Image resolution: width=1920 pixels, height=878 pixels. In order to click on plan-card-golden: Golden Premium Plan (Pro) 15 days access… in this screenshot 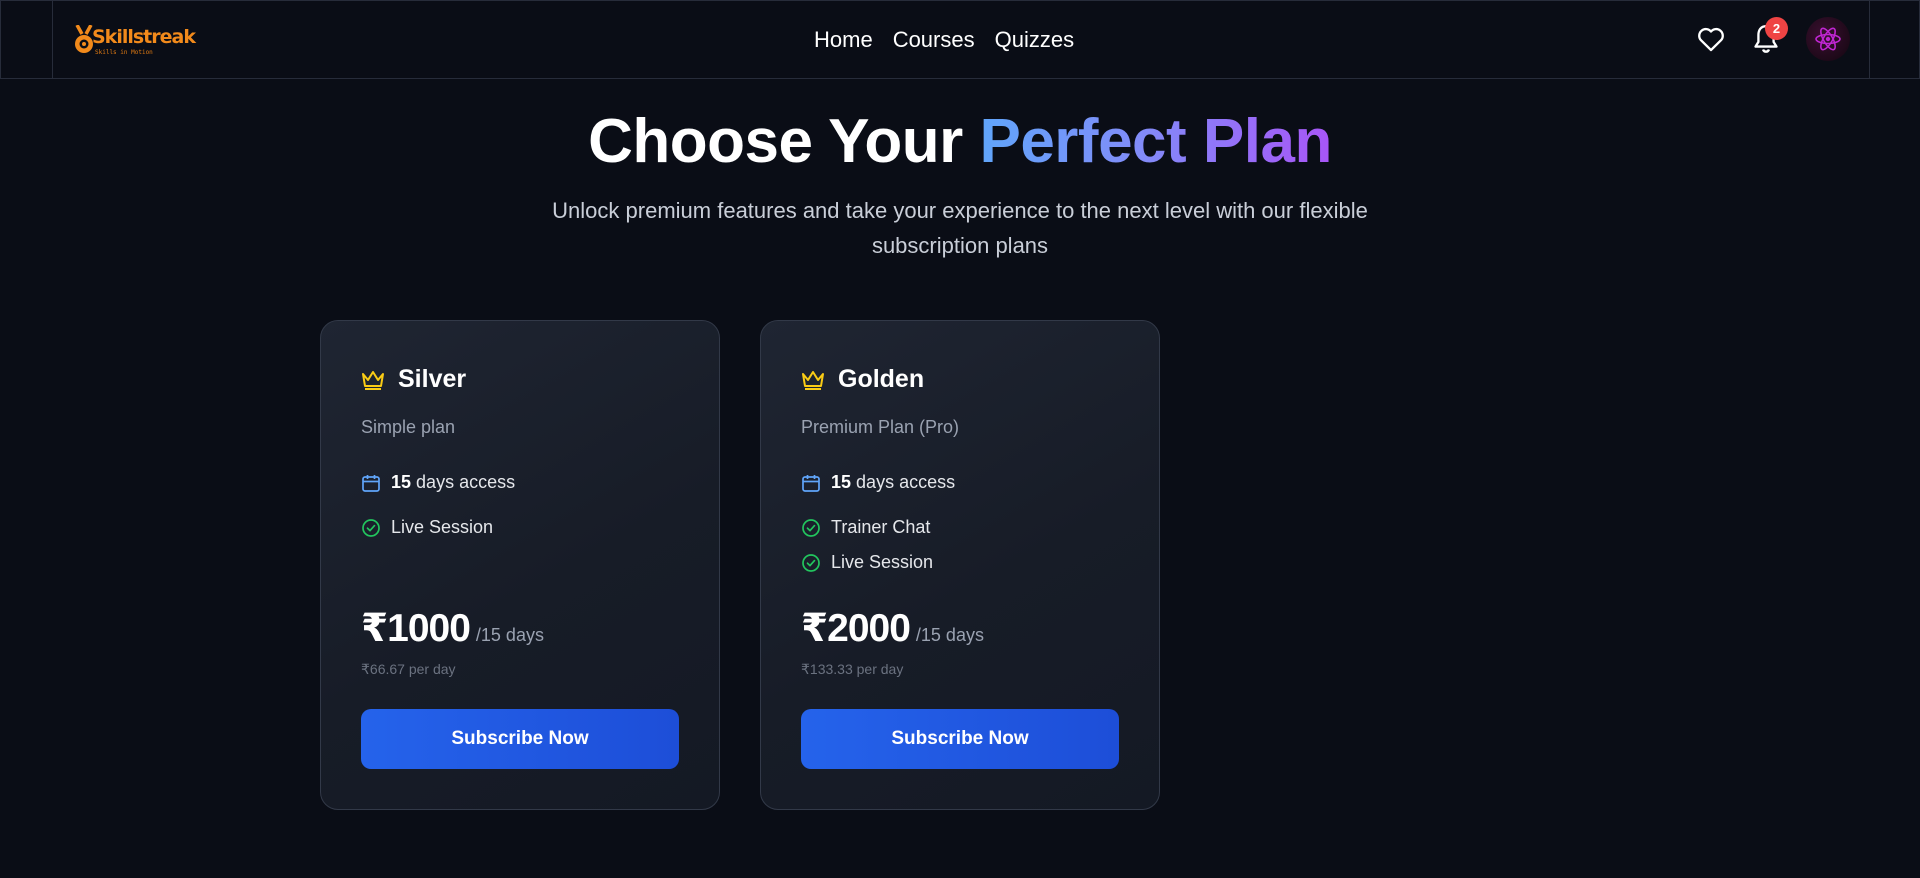, I will do `click(960, 565)`.